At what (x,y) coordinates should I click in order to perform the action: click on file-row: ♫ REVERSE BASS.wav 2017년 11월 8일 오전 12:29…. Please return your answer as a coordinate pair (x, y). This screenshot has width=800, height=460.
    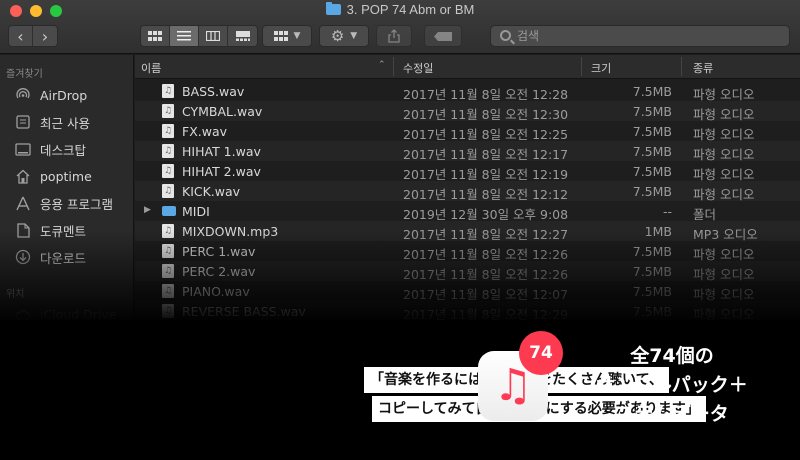
    Looking at the image, I should click on (467, 310).